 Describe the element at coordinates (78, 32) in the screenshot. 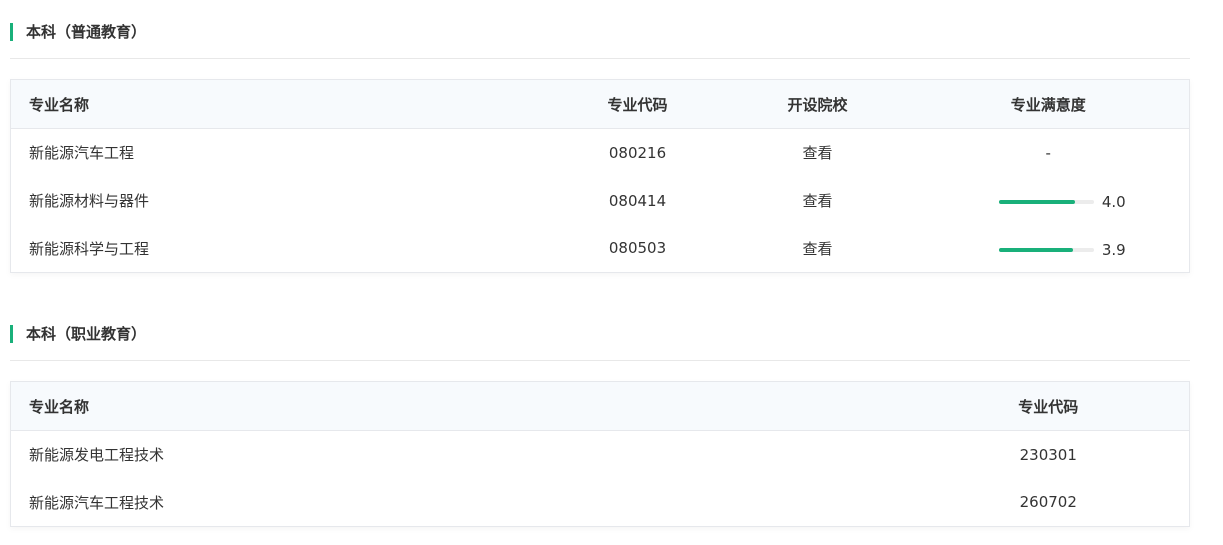

I see `section-title-general: 本科（普通教育）` at that location.